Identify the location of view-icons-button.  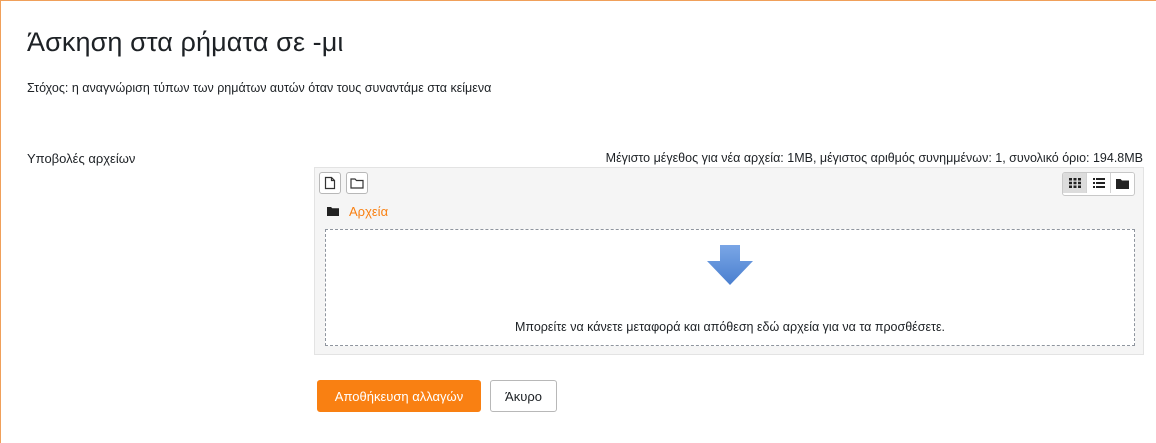
(1075, 183).